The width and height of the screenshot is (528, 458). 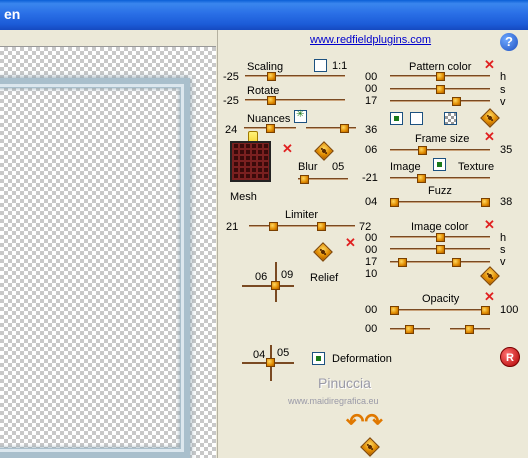 What do you see at coordinates (405, 167) in the screenshot?
I see `image-label: Image` at bounding box center [405, 167].